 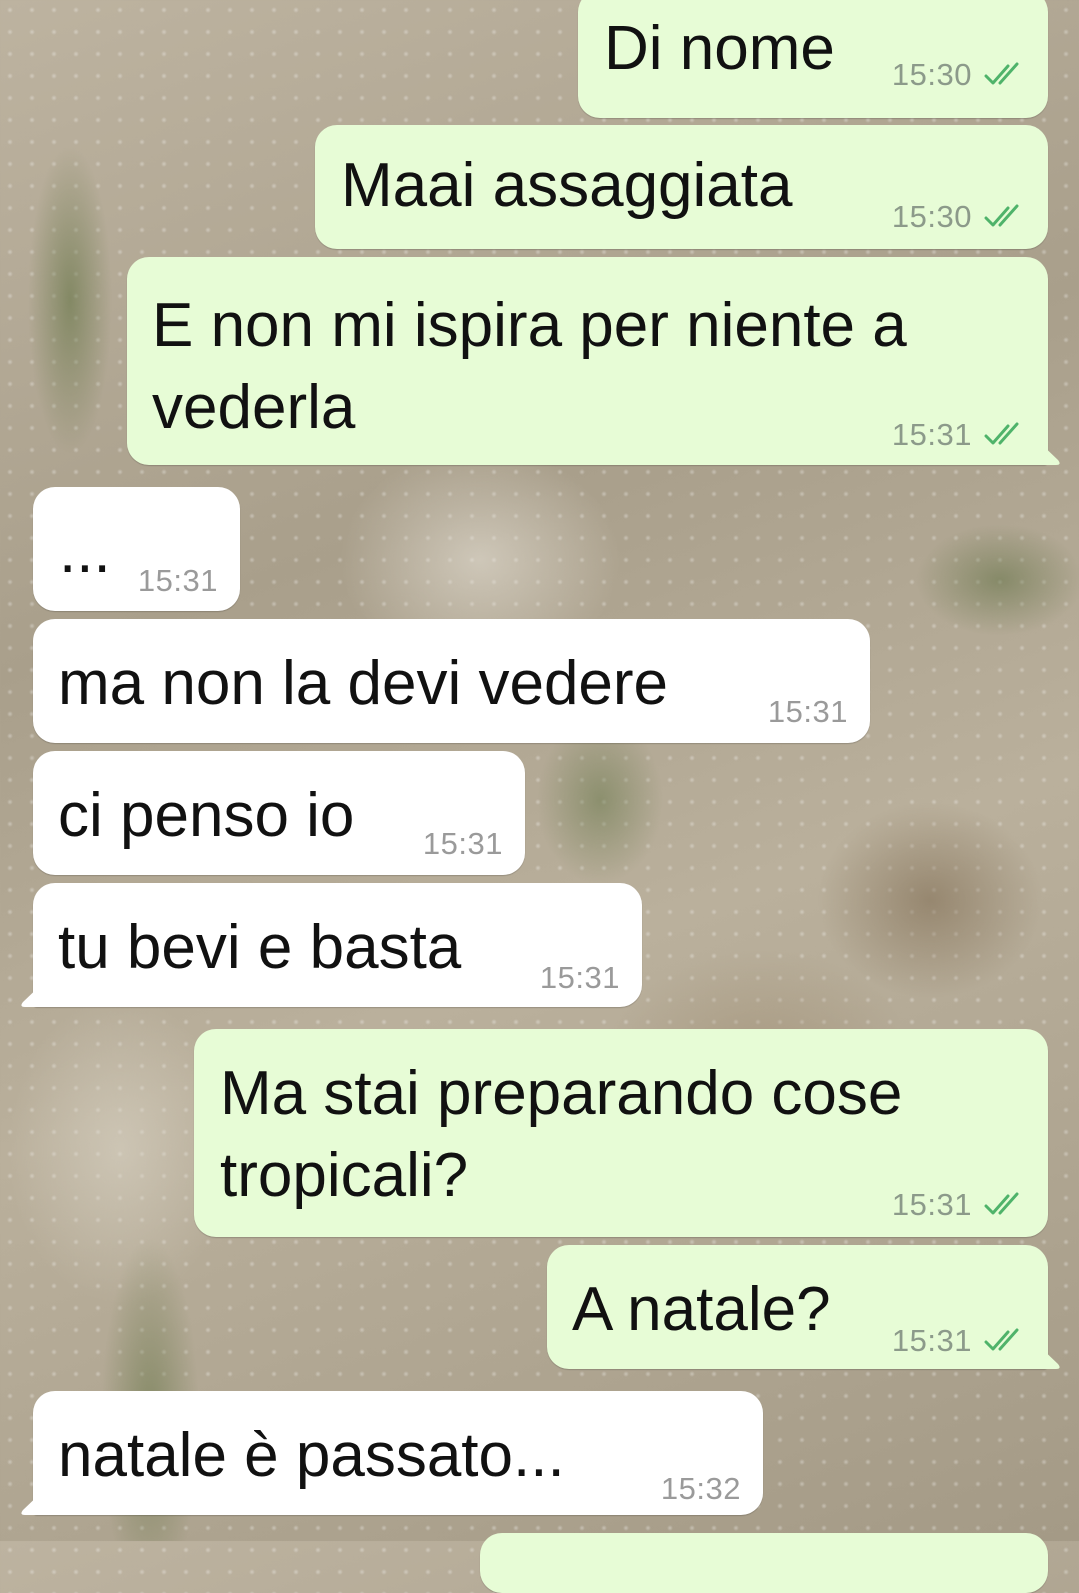 I want to click on message-text: Ma stai preparando cose tropicali?, so click(x=561, y=1134).